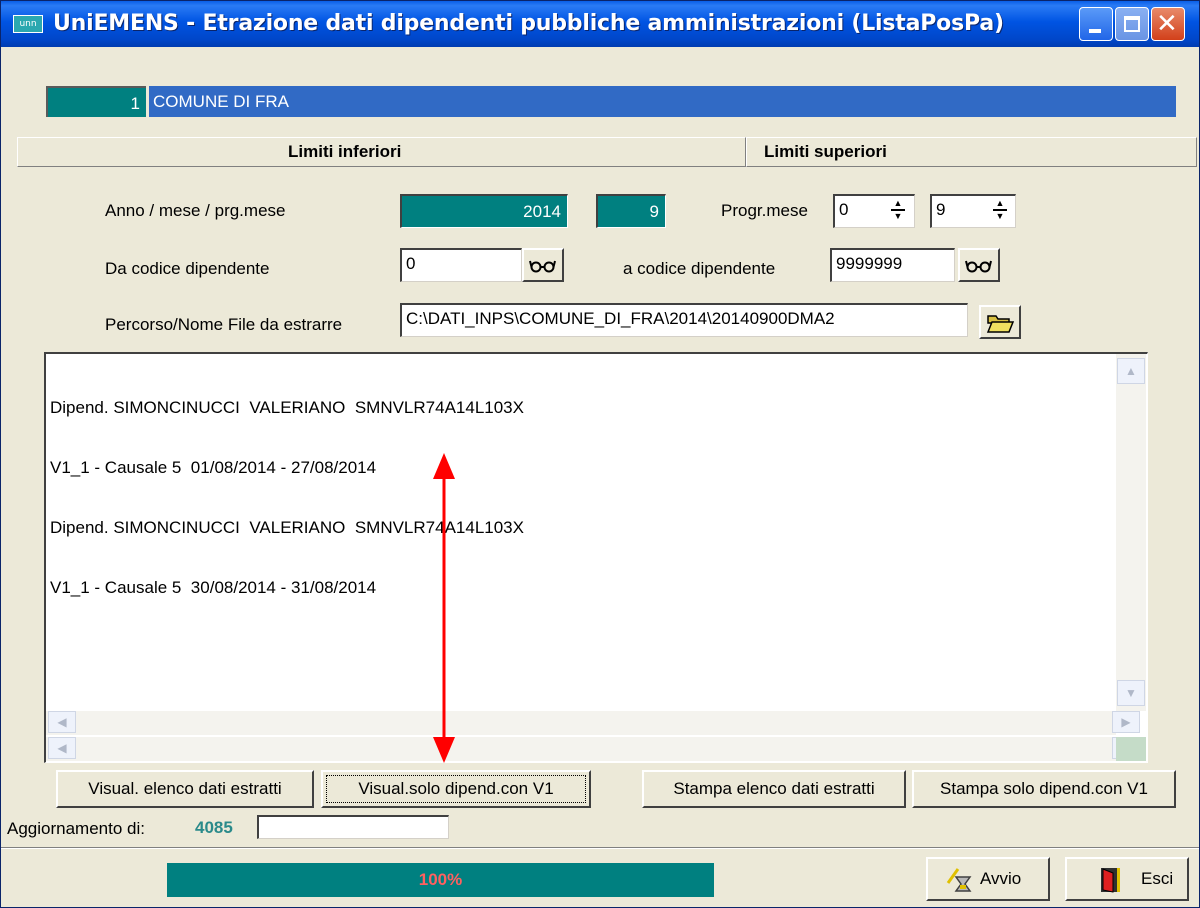  Describe the element at coordinates (461, 265) in the screenshot. I see `da-codice-input: 0` at that location.